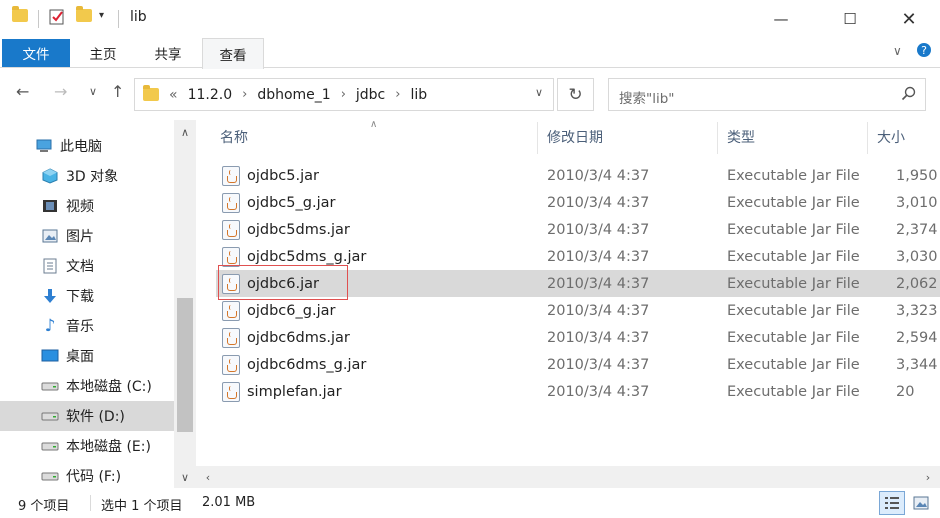 The height and width of the screenshot is (518, 940). What do you see at coordinates (185, 132) in the screenshot?
I see `scroll-up-chevron-icon: ∧` at bounding box center [185, 132].